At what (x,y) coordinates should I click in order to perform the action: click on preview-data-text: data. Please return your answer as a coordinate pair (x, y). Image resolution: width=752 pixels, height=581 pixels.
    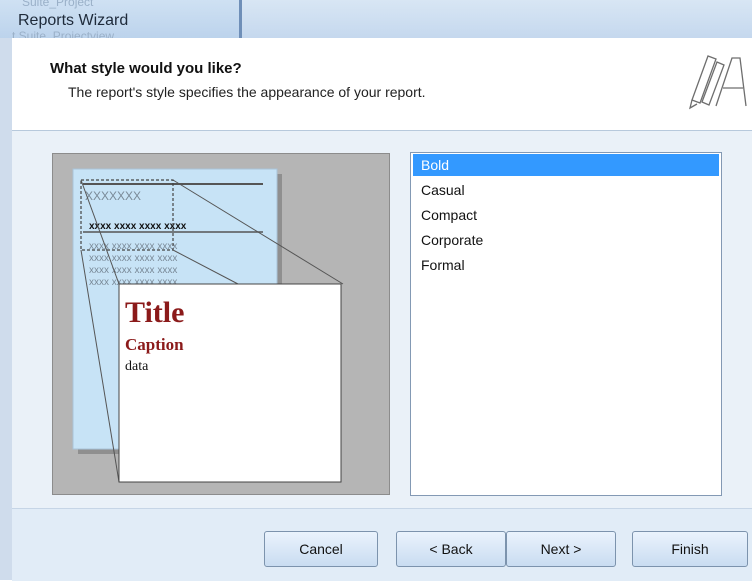
    Looking at the image, I should click on (137, 366).